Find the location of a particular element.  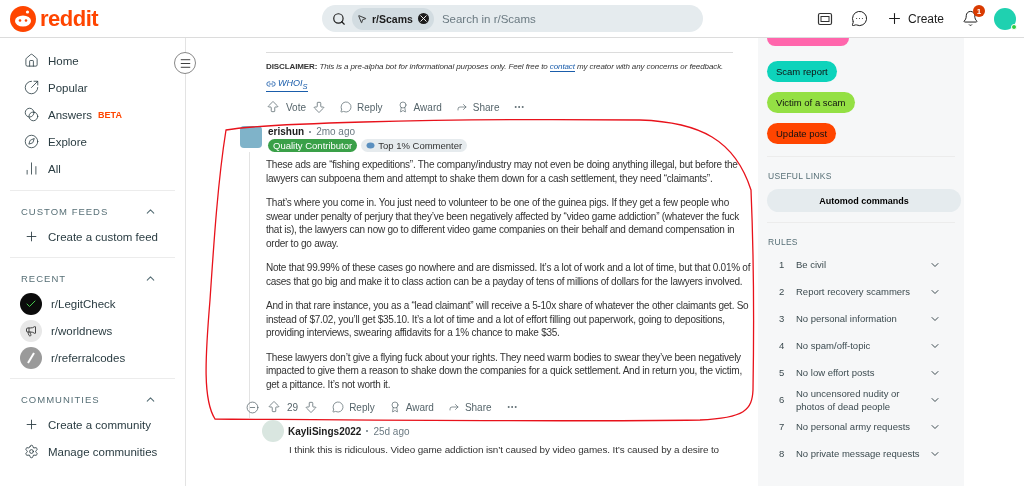

vote-count: 29 is located at coordinates (293, 407).